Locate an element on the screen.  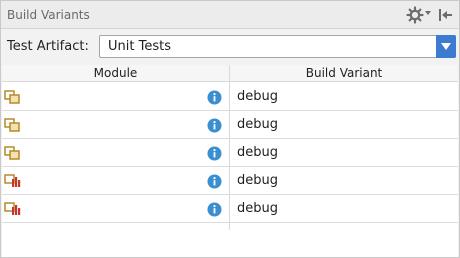
hide-panel-icon is located at coordinates (445, 15).